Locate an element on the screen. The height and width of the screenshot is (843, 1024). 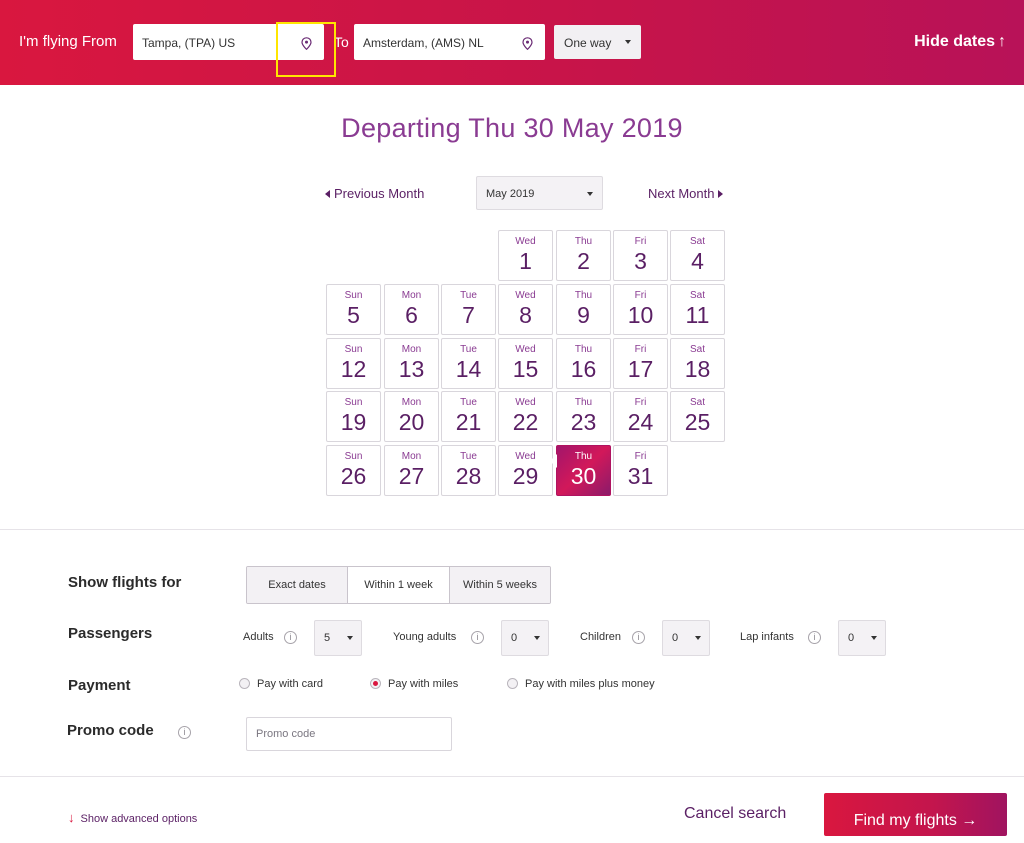
from-label: I'm flying From is located at coordinates (68, 41).